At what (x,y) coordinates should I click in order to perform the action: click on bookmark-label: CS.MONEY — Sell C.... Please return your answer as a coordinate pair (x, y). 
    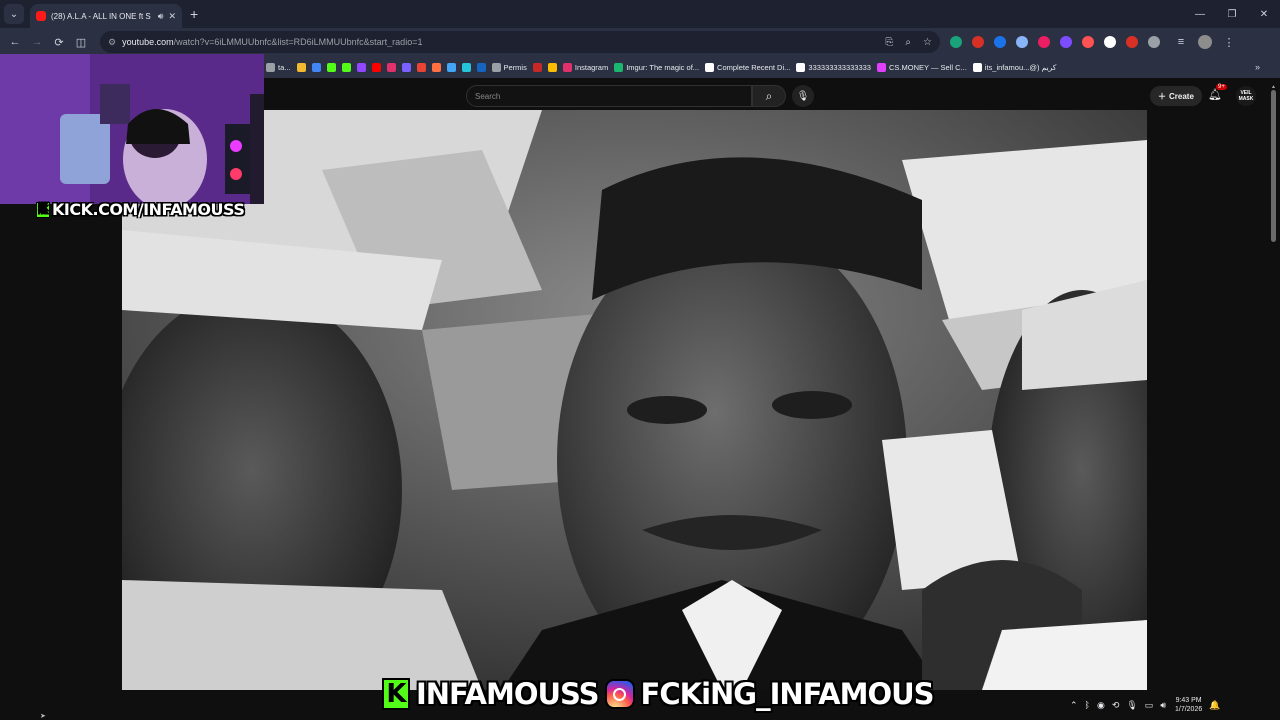
    Looking at the image, I should click on (927, 67).